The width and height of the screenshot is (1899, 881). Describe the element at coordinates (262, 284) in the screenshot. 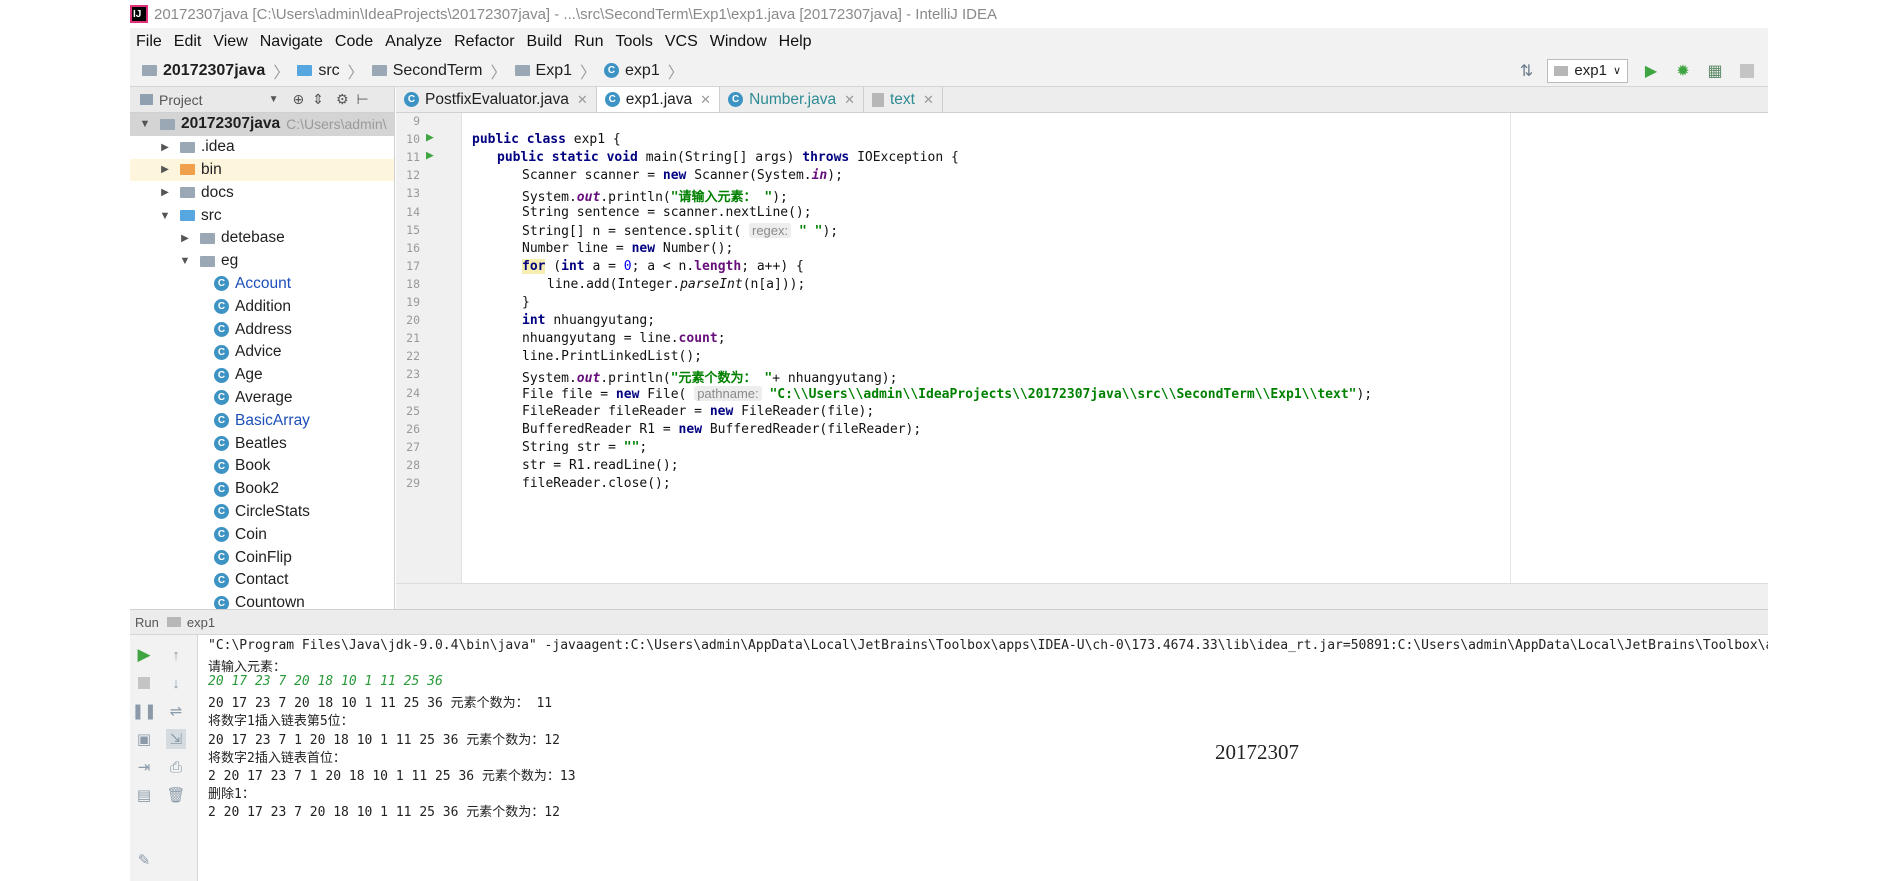

I see `tree-item: C Account` at that location.